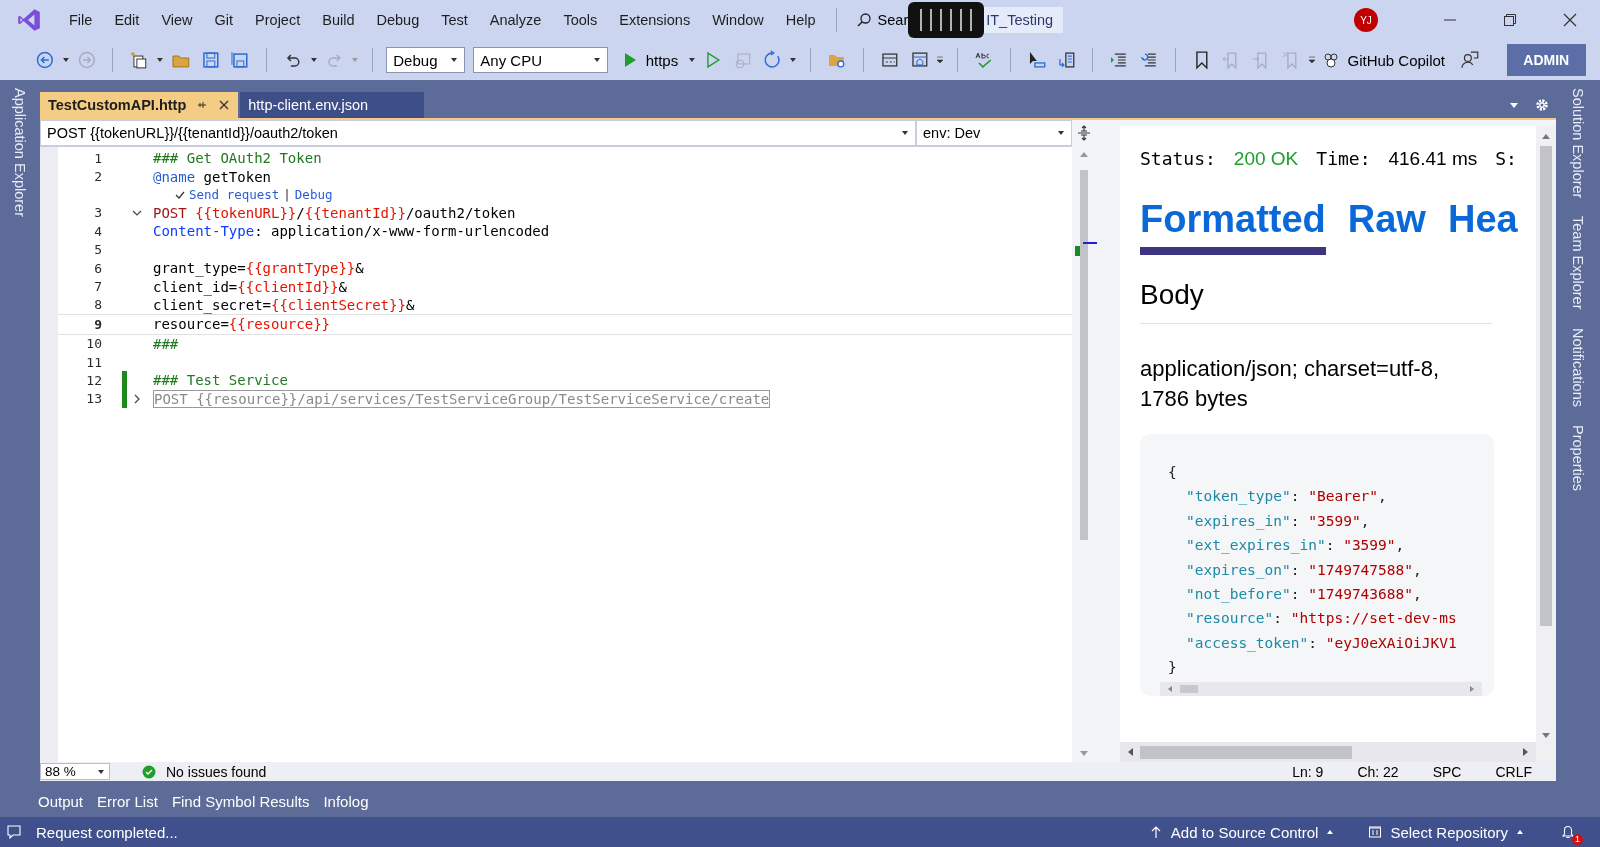 The width and height of the screenshot is (1600, 847). Describe the element at coordinates (1546, 60) in the screenshot. I see `admin-button: ADMIN` at that location.